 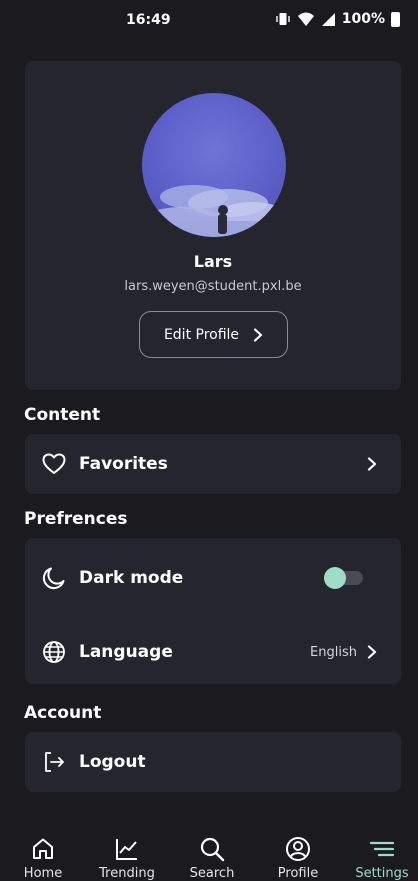 I want to click on edit-profile-button: Edit Profile, so click(x=213, y=334).